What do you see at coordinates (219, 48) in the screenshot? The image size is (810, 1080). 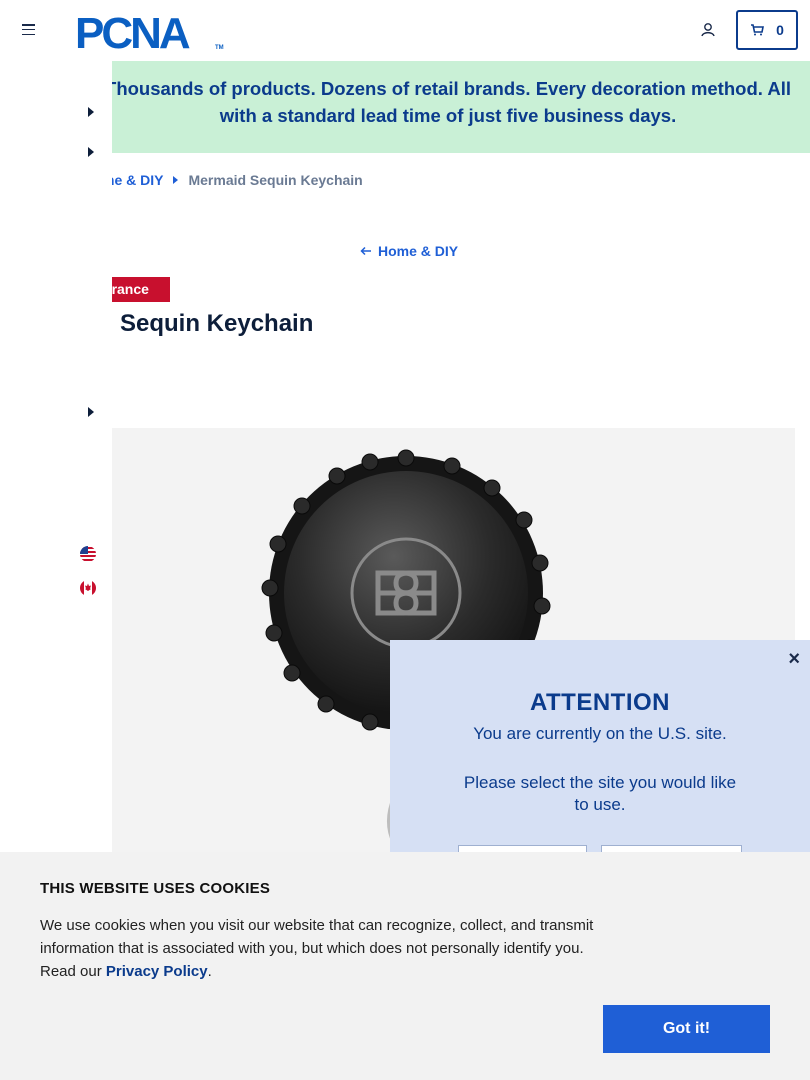 I see `svg-text: TM` at bounding box center [219, 48].